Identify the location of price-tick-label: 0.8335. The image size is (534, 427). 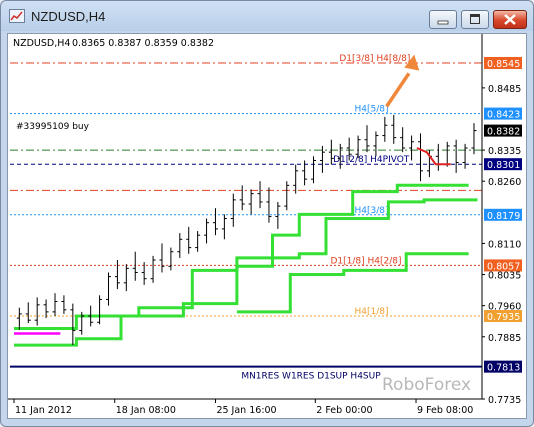
(504, 151).